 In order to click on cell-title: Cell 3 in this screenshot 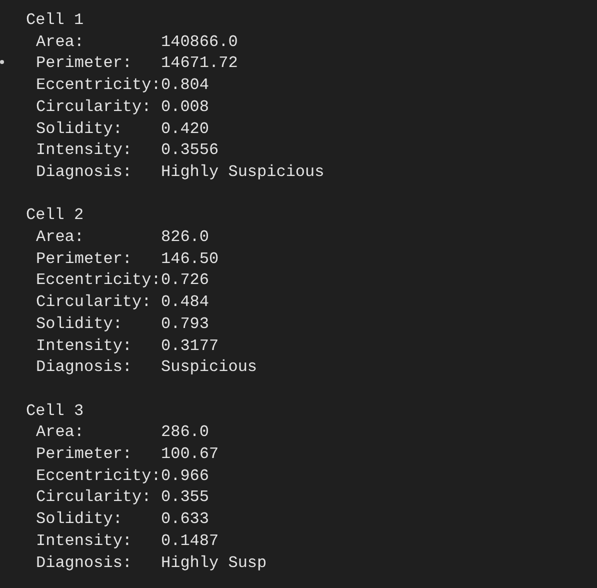, I will do `click(55, 411)`.